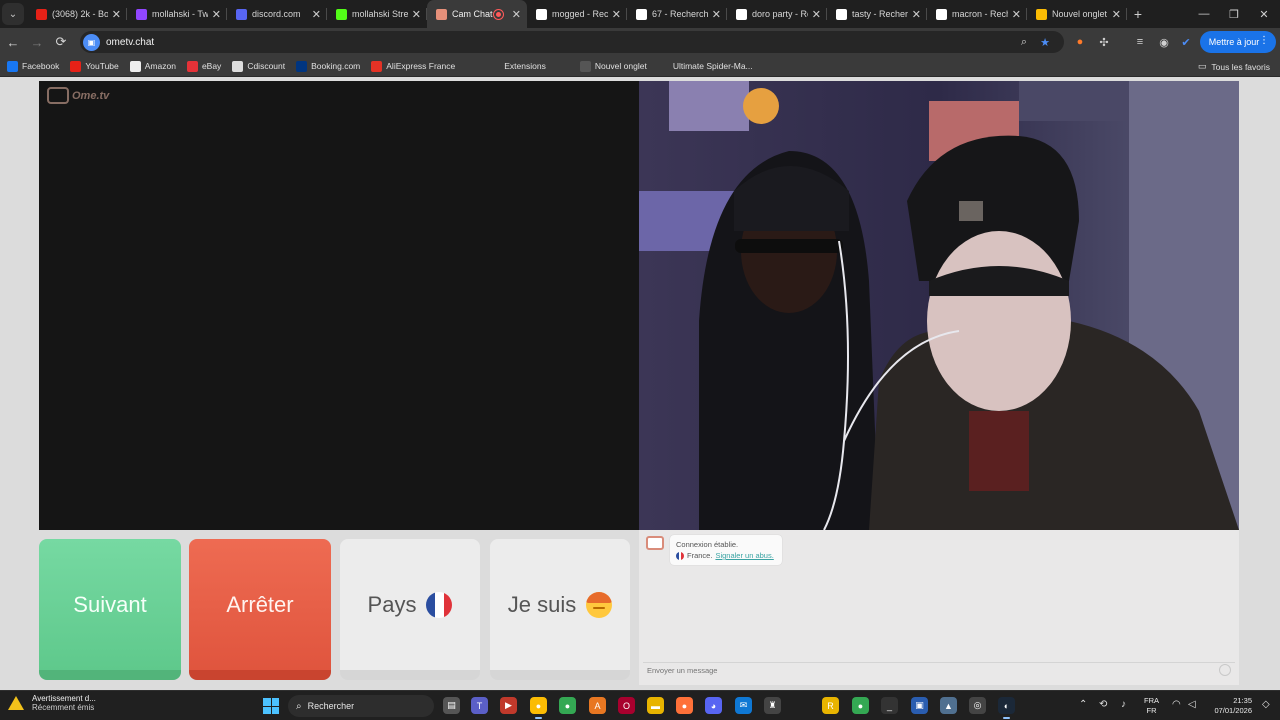 The width and height of the screenshot is (1280, 720). Describe the element at coordinates (1225, 670) in the screenshot. I see `emoji-icon` at that location.